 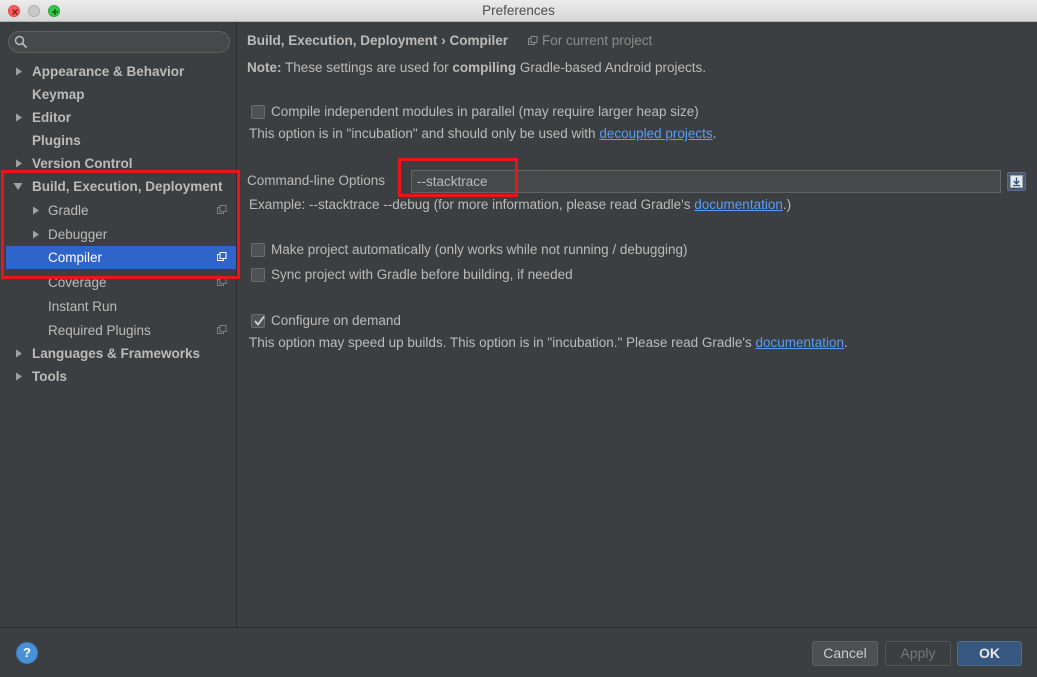 I want to click on settings-search, so click(x=119, y=42).